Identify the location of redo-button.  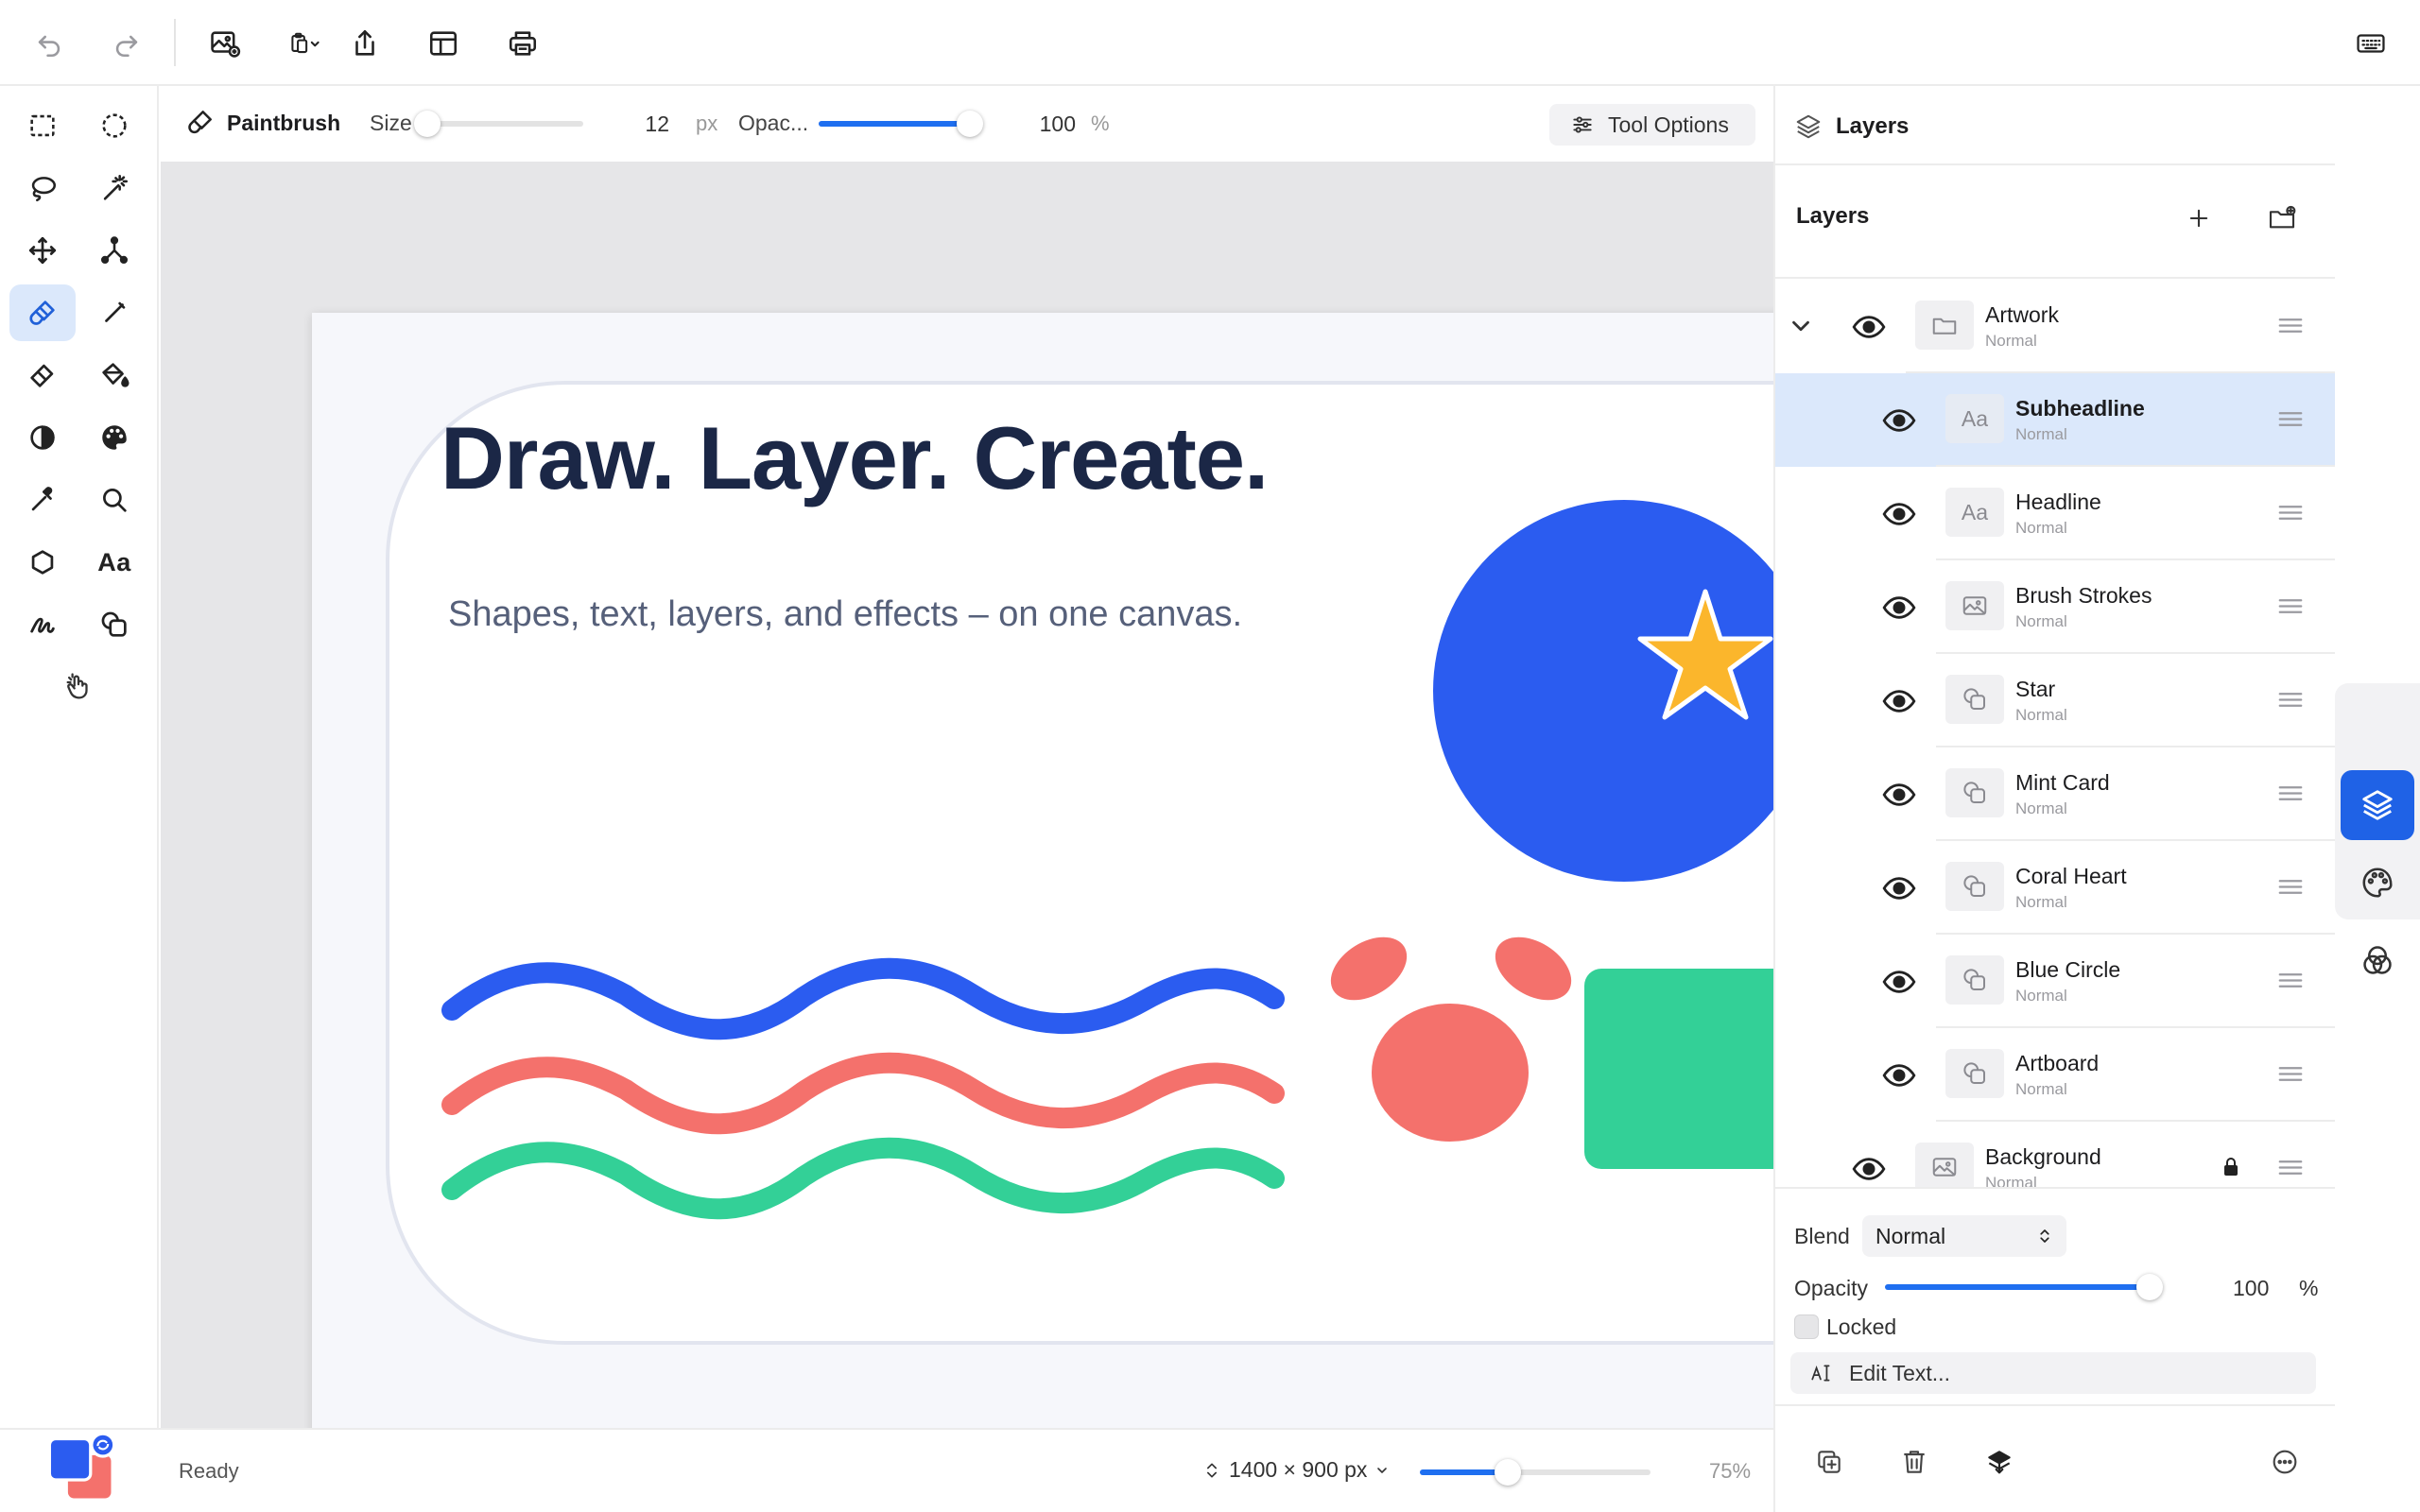
(126, 43).